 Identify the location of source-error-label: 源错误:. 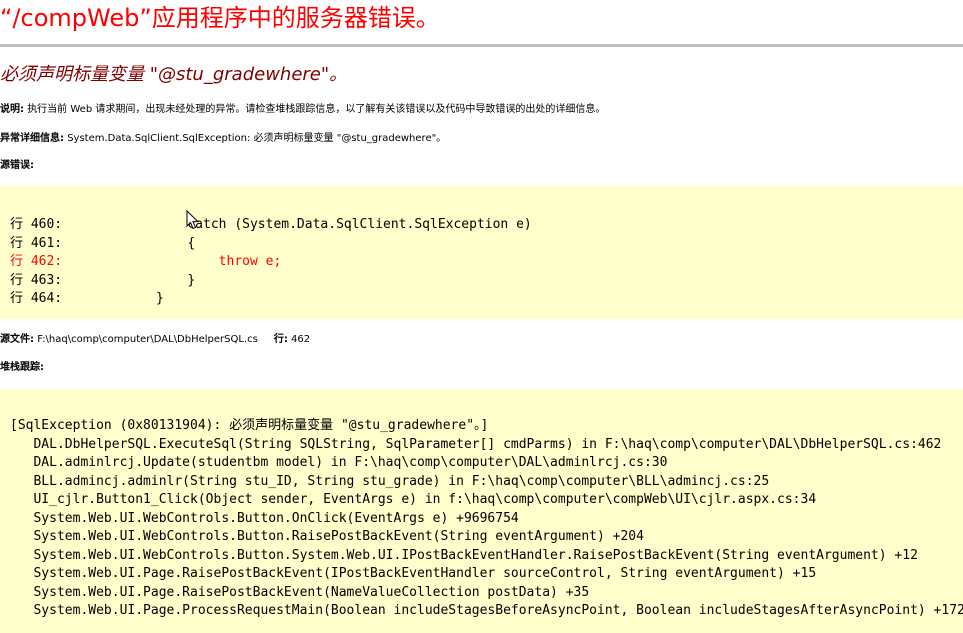
(17, 165).